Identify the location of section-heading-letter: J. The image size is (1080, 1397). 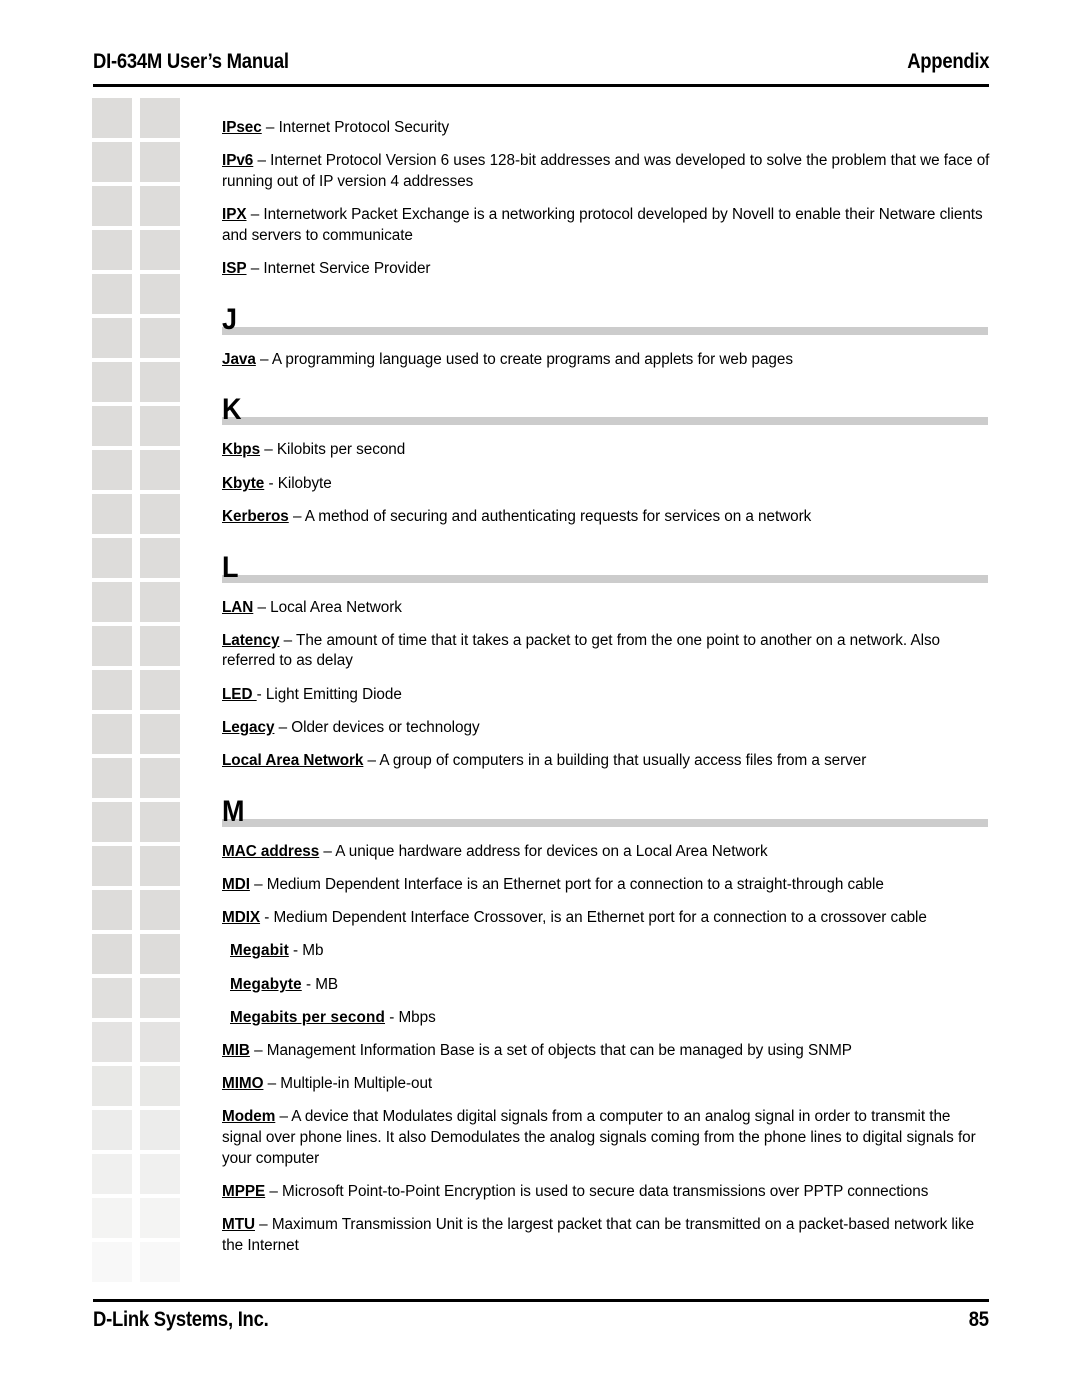
(229, 319).